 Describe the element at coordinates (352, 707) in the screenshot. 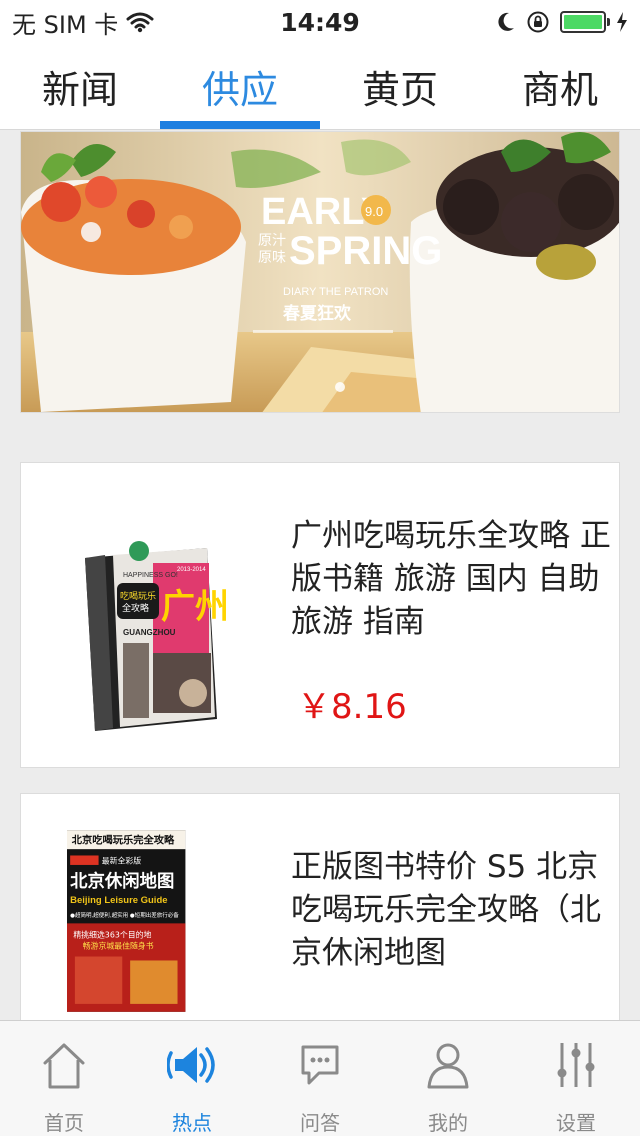

I see `product-price: ￥8.16` at that location.